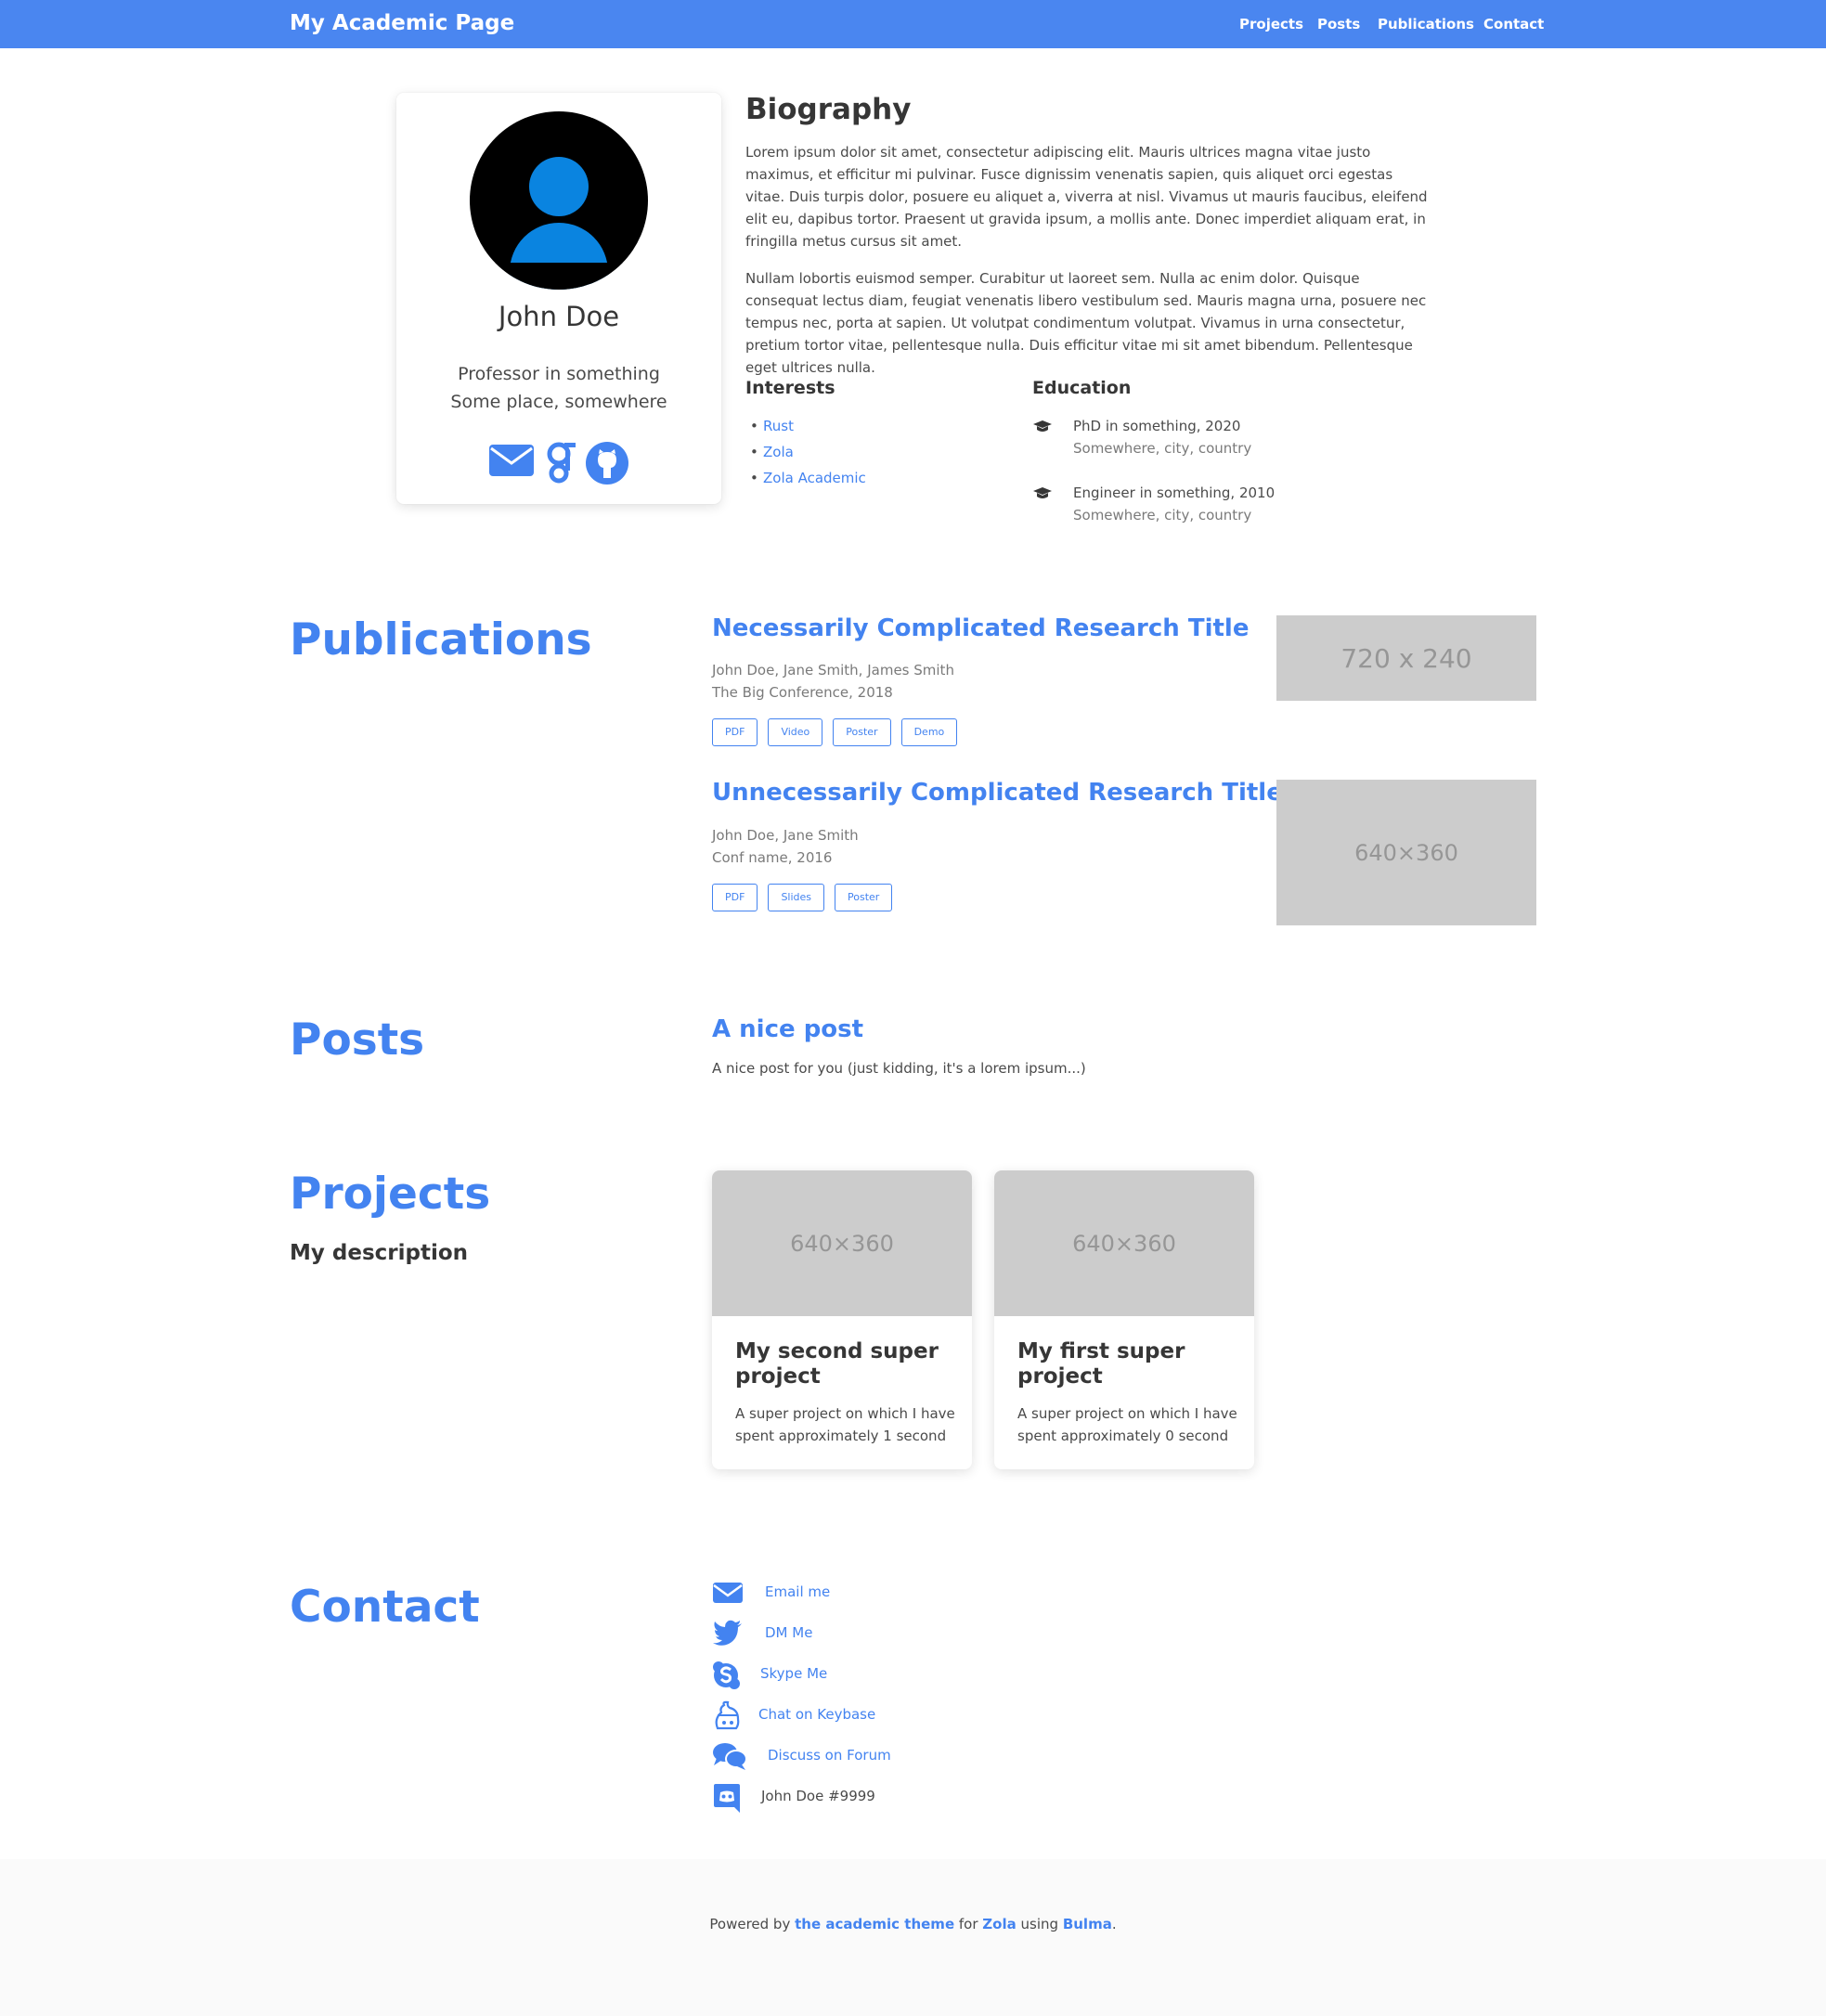 This screenshot has width=1826, height=2016. Describe the element at coordinates (794, 1673) in the screenshot. I see `contact-label: Skype Me` at that location.